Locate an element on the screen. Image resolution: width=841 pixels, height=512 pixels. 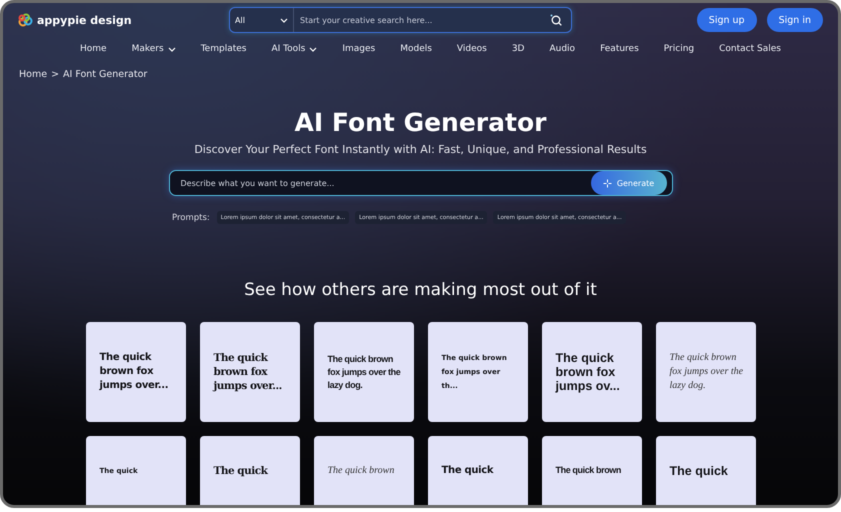
page-subtitle: Discover Your Perfect Font Instantly with AI: Fast, Unique, and Professional Results is located at coordinates (420, 149).